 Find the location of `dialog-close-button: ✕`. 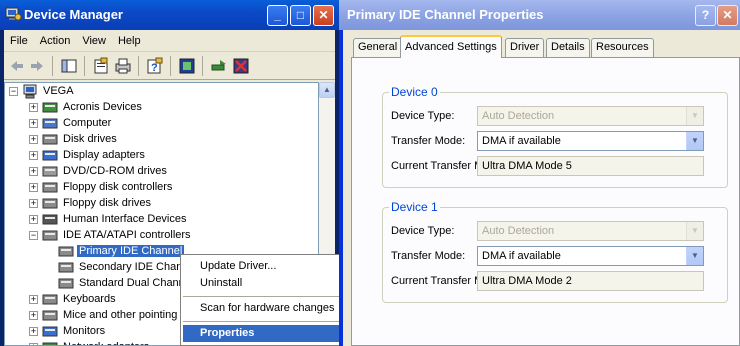

dialog-close-button: ✕ is located at coordinates (727, 15).